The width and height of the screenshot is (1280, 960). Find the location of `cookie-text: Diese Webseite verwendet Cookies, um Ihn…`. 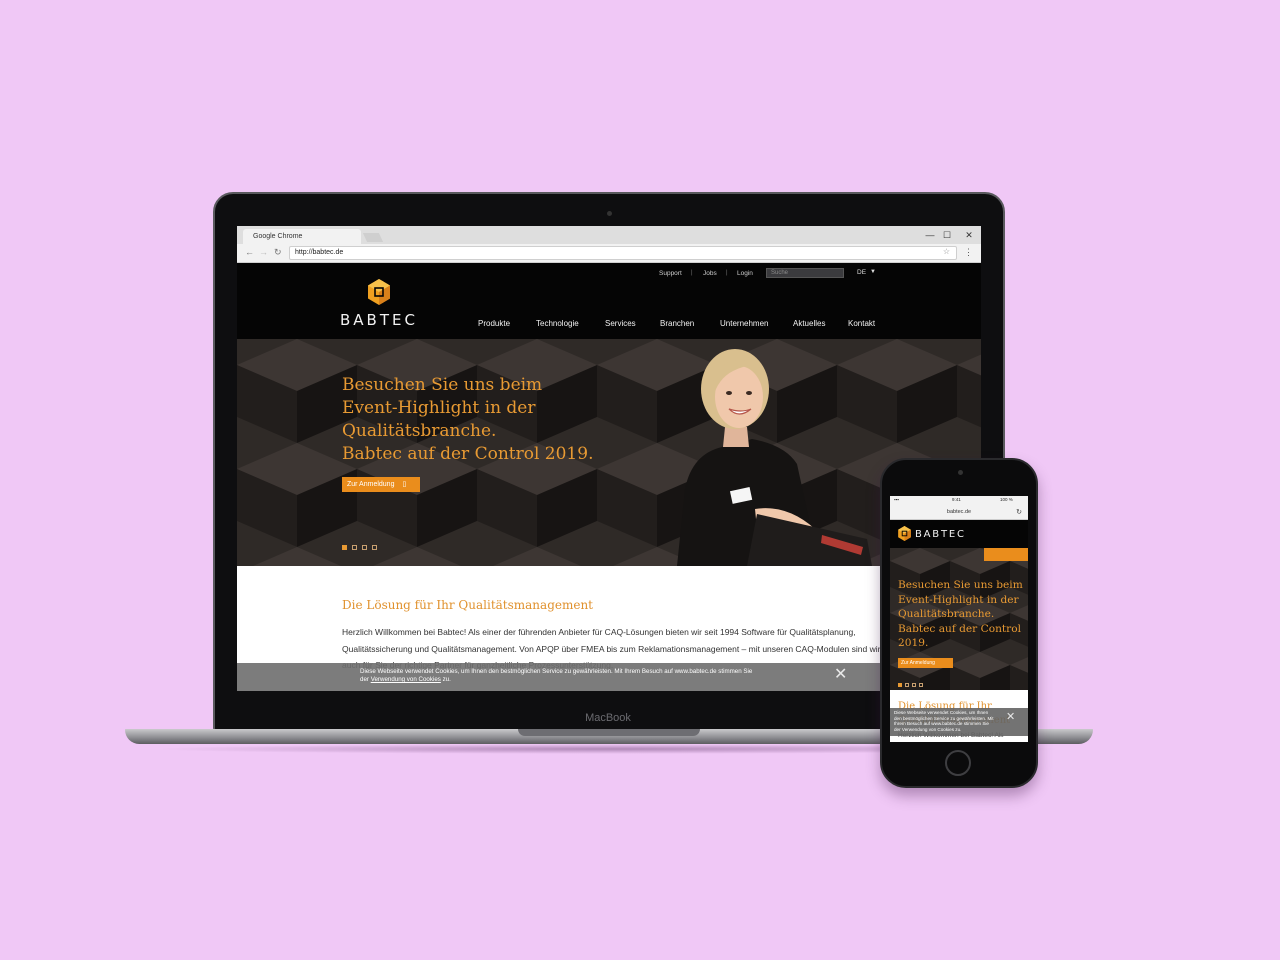

cookie-text: Diese Webseite verwendet Cookies, um Ihn… is located at coordinates (560, 676).